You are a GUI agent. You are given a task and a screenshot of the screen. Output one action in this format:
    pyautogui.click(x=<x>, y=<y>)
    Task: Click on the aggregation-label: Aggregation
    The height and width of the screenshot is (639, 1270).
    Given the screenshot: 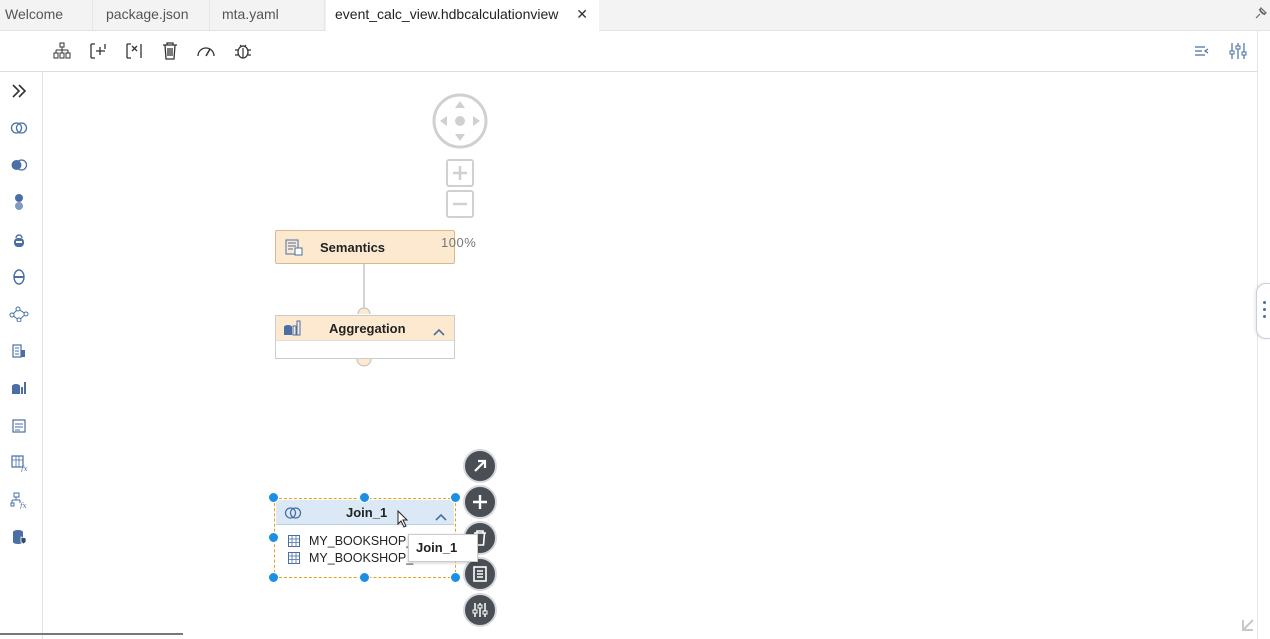 What is the action you would take?
    pyautogui.click(x=367, y=328)
    